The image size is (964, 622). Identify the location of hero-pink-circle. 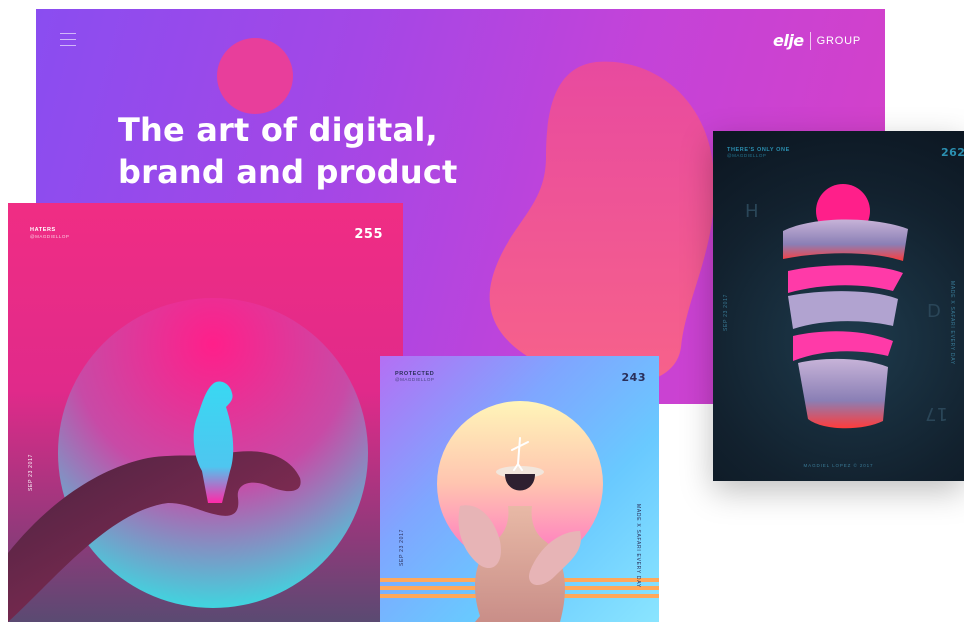
(255, 76).